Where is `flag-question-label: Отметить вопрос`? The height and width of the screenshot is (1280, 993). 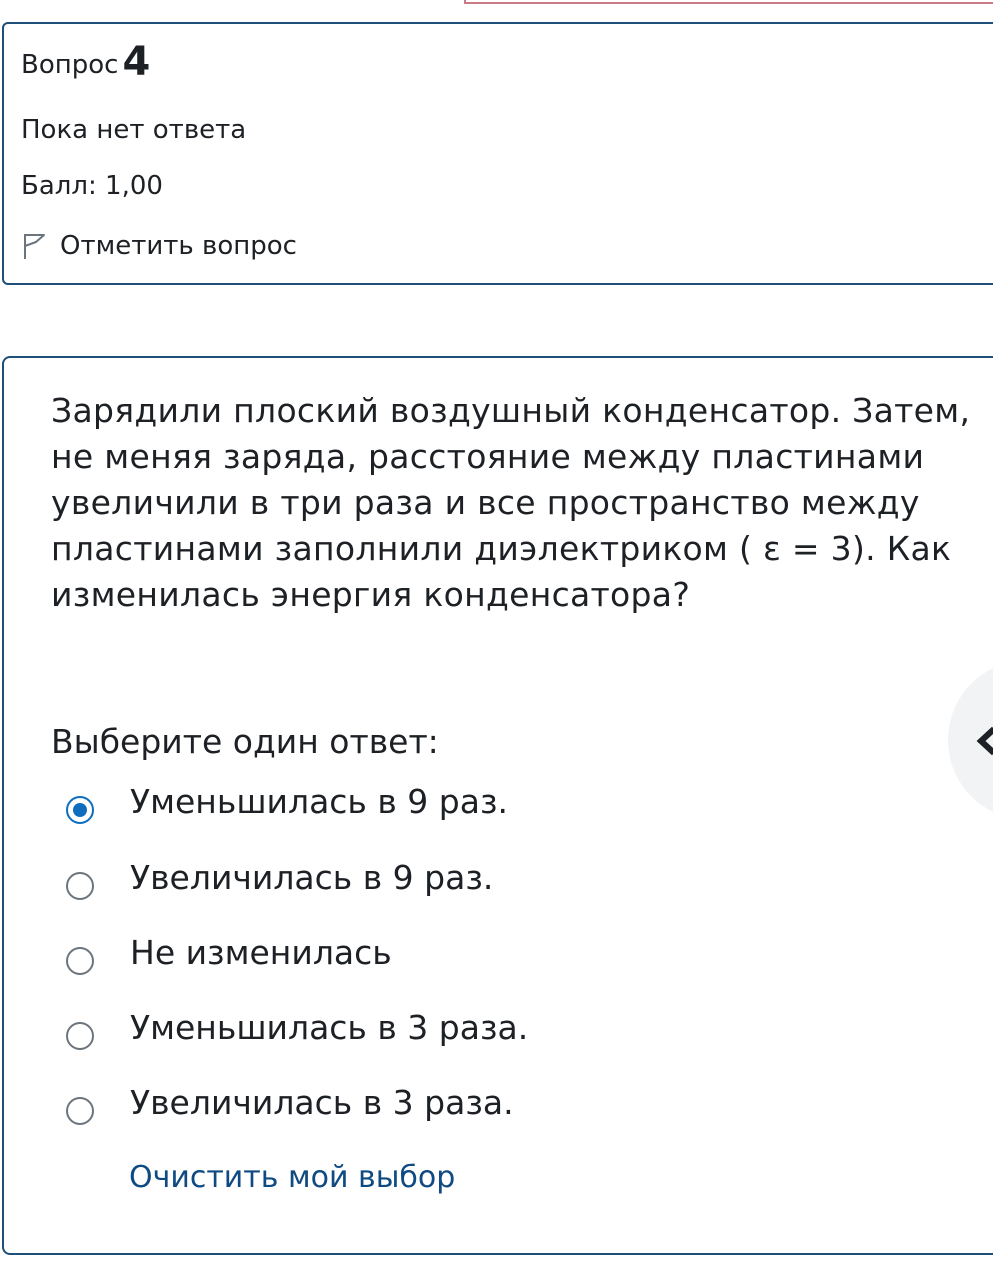 flag-question-label: Отметить вопрос is located at coordinates (178, 246).